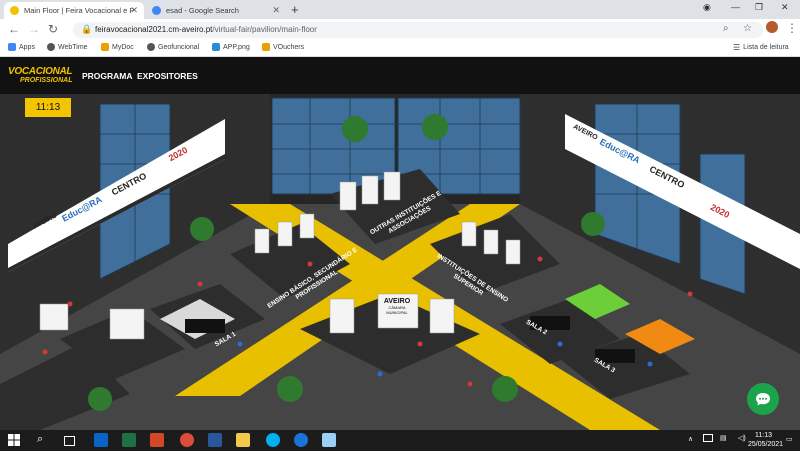 The width and height of the screenshot is (800, 451). I want to click on logo-line-1: VOCACIONAL, so click(40, 71).